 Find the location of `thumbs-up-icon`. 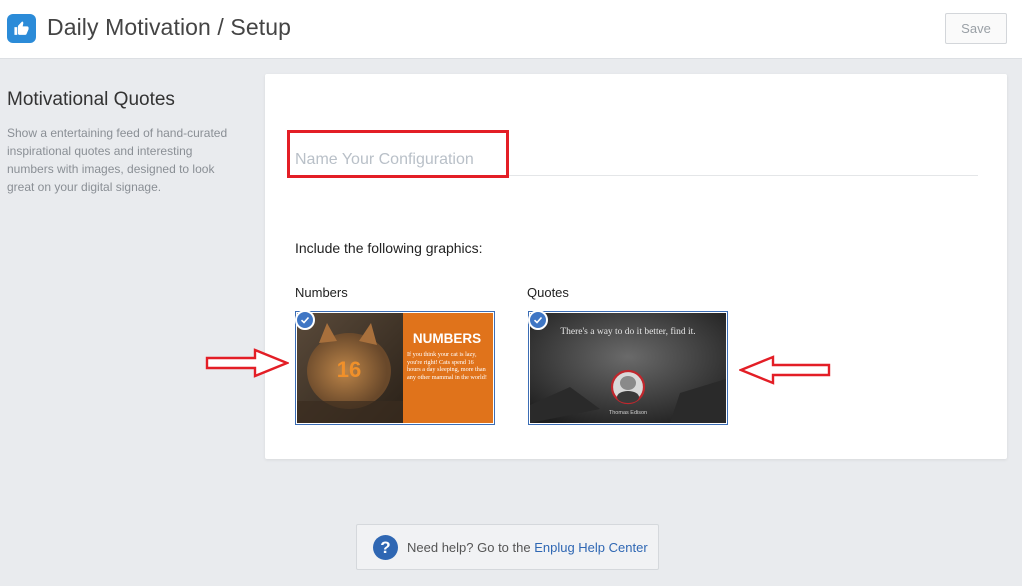

thumbs-up-icon is located at coordinates (21, 28).